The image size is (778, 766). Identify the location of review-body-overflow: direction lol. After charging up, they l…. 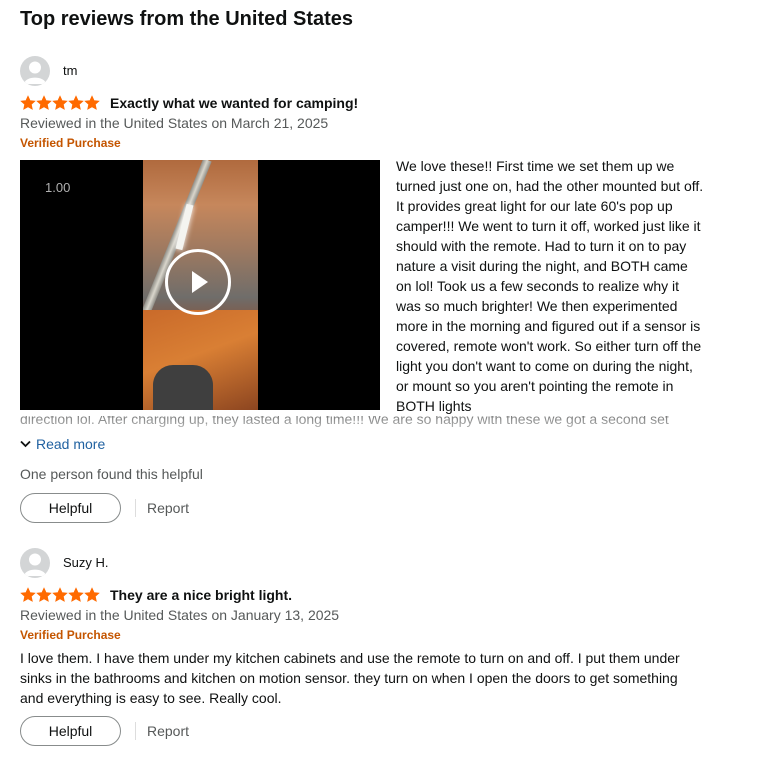
(390, 423).